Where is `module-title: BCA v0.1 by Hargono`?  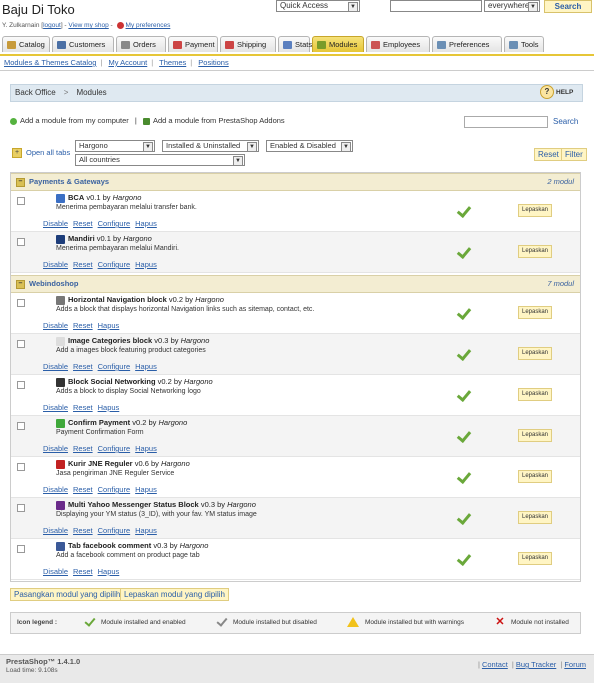 module-title: BCA v0.1 by Hargono is located at coordinates (104, 197).